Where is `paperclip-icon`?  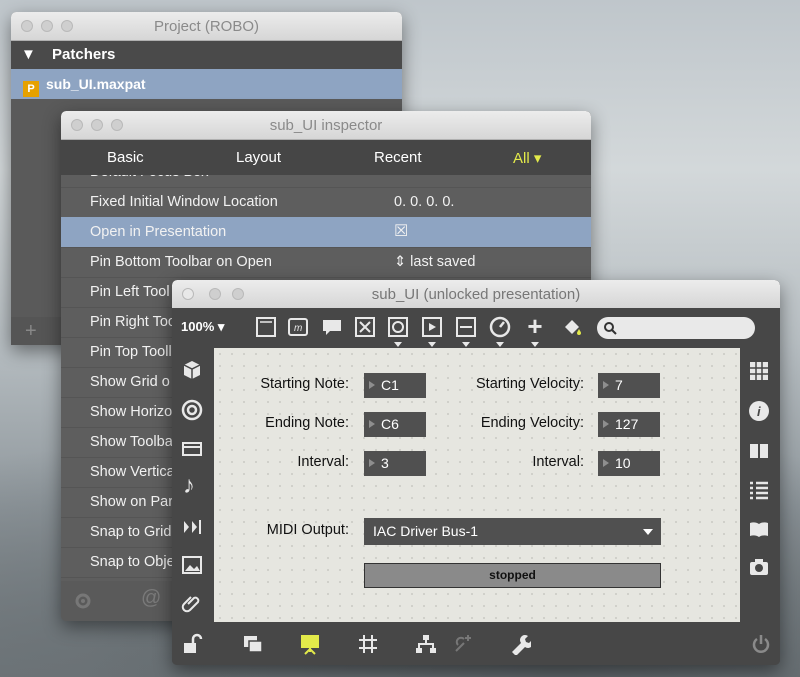
paperclip-icon is located at coordinates (192, 603).